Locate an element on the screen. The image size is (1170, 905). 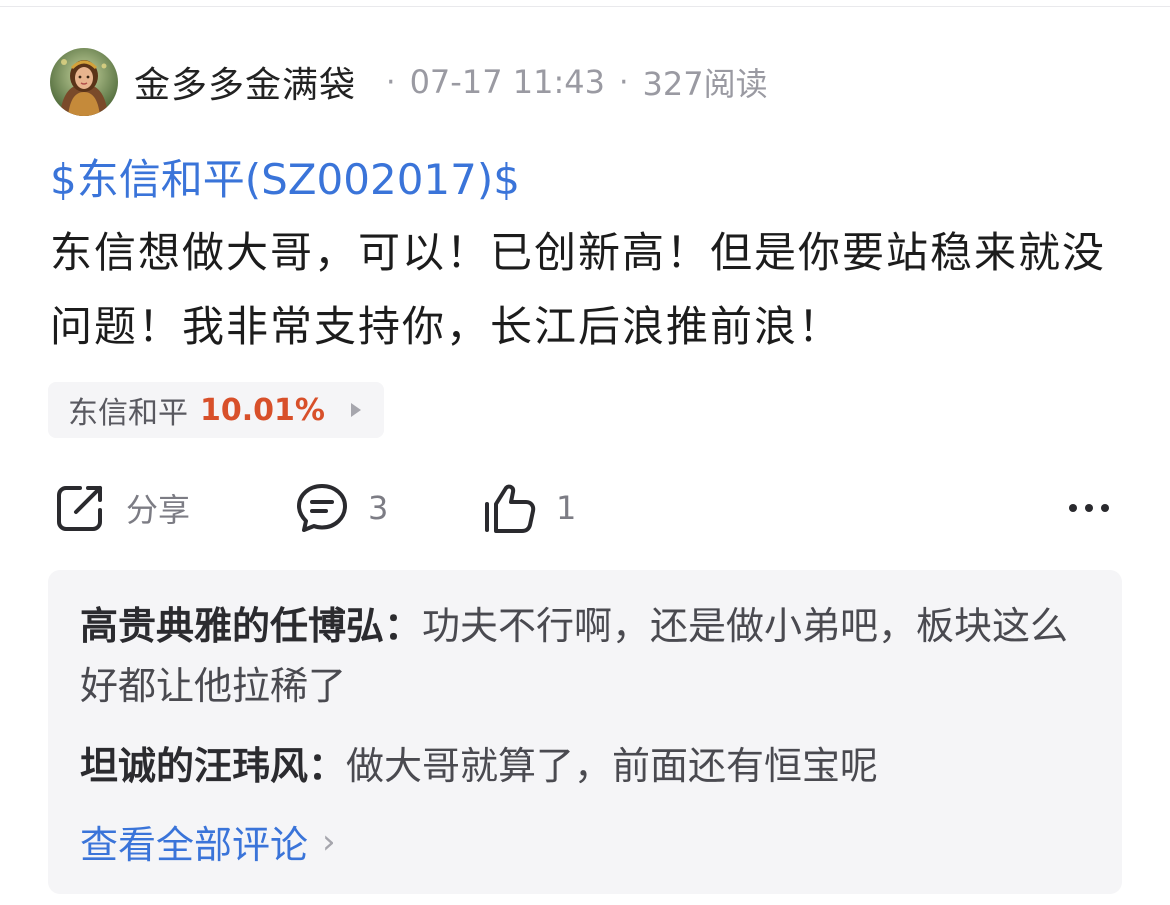
stock-tag-link: $东信和平(SZ002017)$ is located at coordinates (285, 176).